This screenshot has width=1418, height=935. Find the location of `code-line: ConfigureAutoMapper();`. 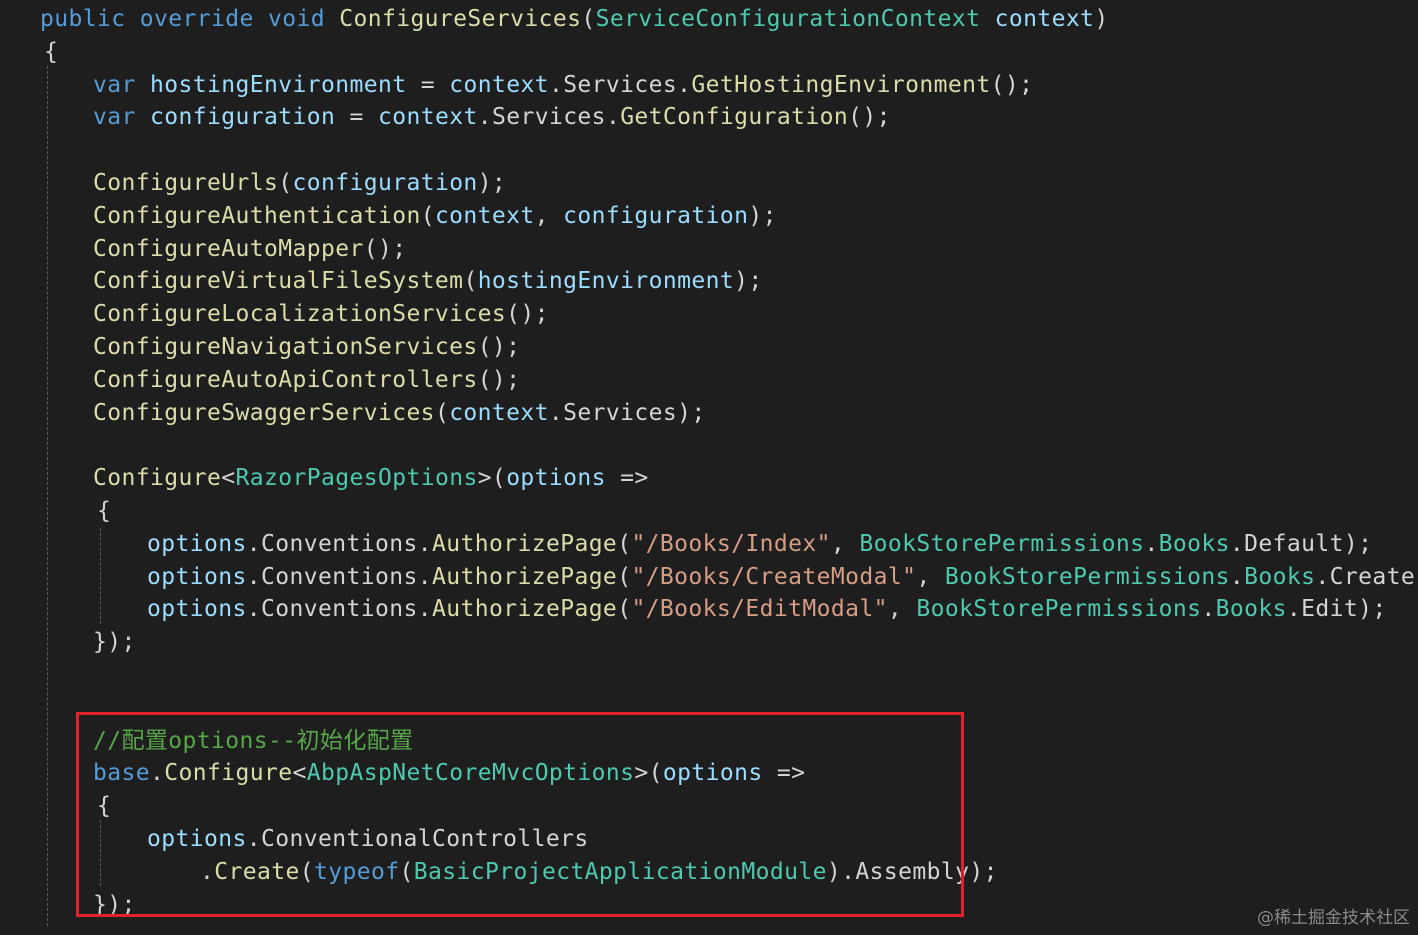

code-line: ConfigureAutoMapper(); is located at coordinates (249, 249).